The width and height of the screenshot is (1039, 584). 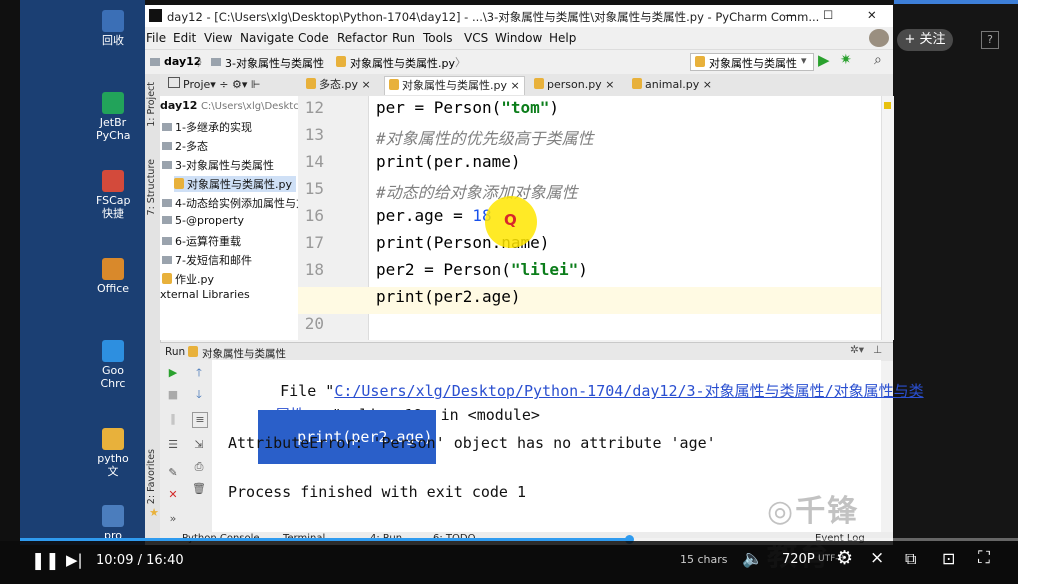 I want to click on code-line: per2 = Person("lilei"), so click(x=482, y=269).